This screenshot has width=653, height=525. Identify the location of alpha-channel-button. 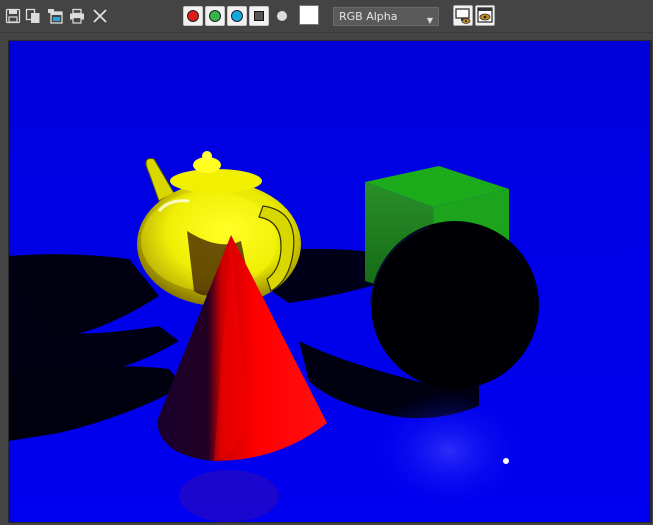
(259, 16).